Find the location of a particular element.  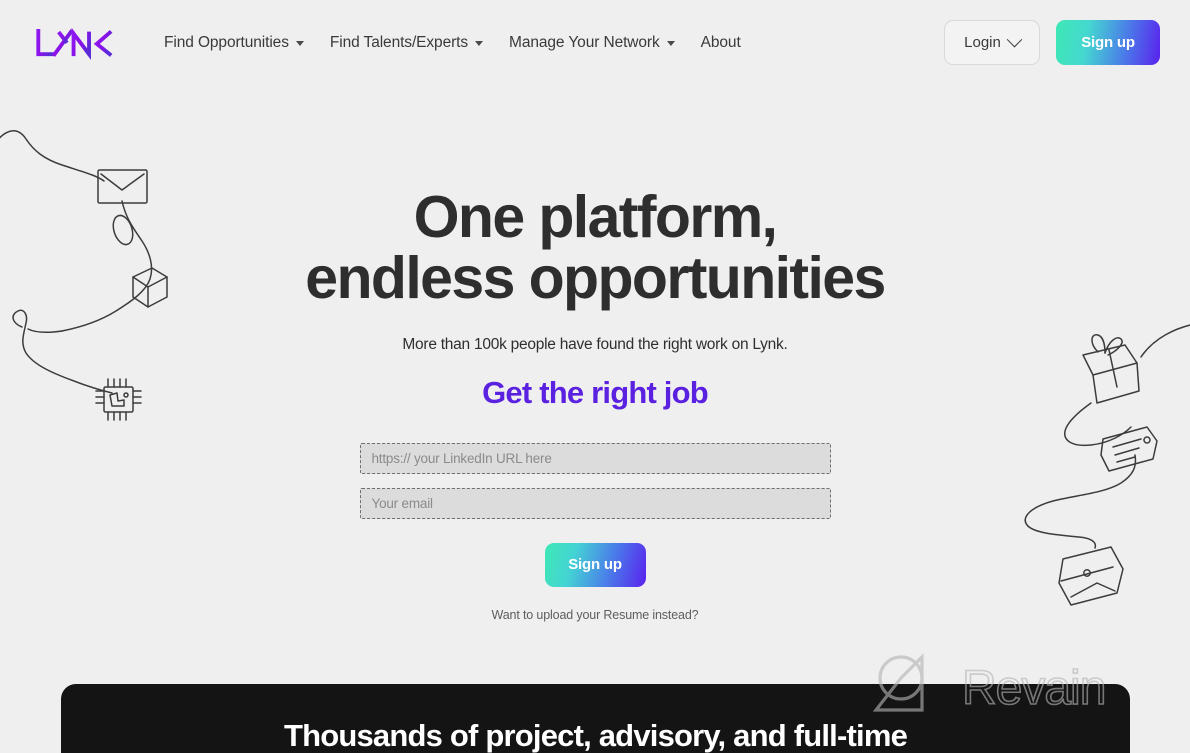

hero-title-line-1: One platform, is located at coordinates (595, 217).